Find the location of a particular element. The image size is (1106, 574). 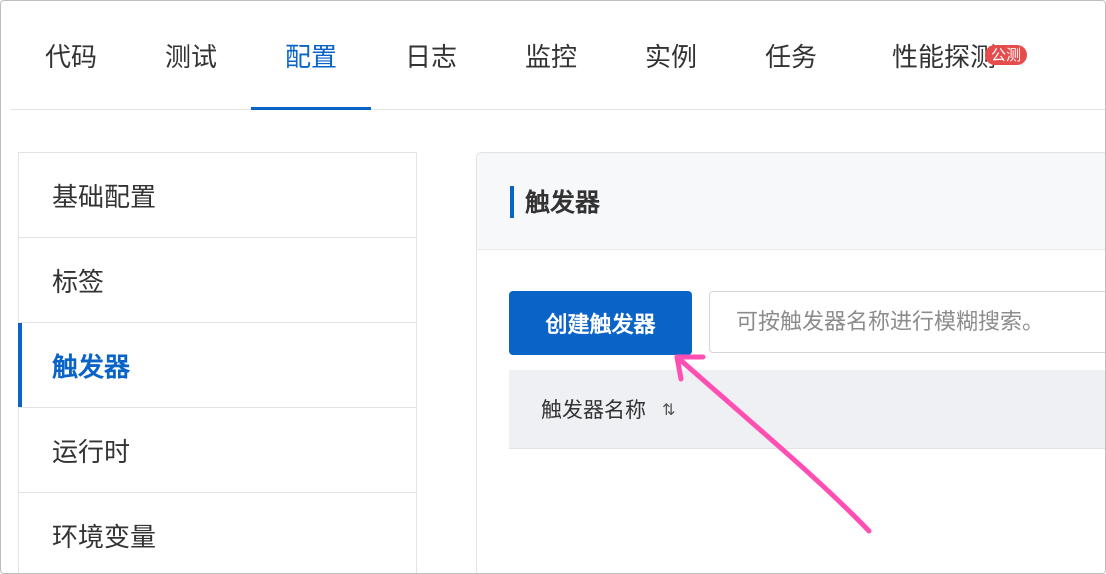

menu-item-runtime: 运行时 is located at coordinates (217, 450).